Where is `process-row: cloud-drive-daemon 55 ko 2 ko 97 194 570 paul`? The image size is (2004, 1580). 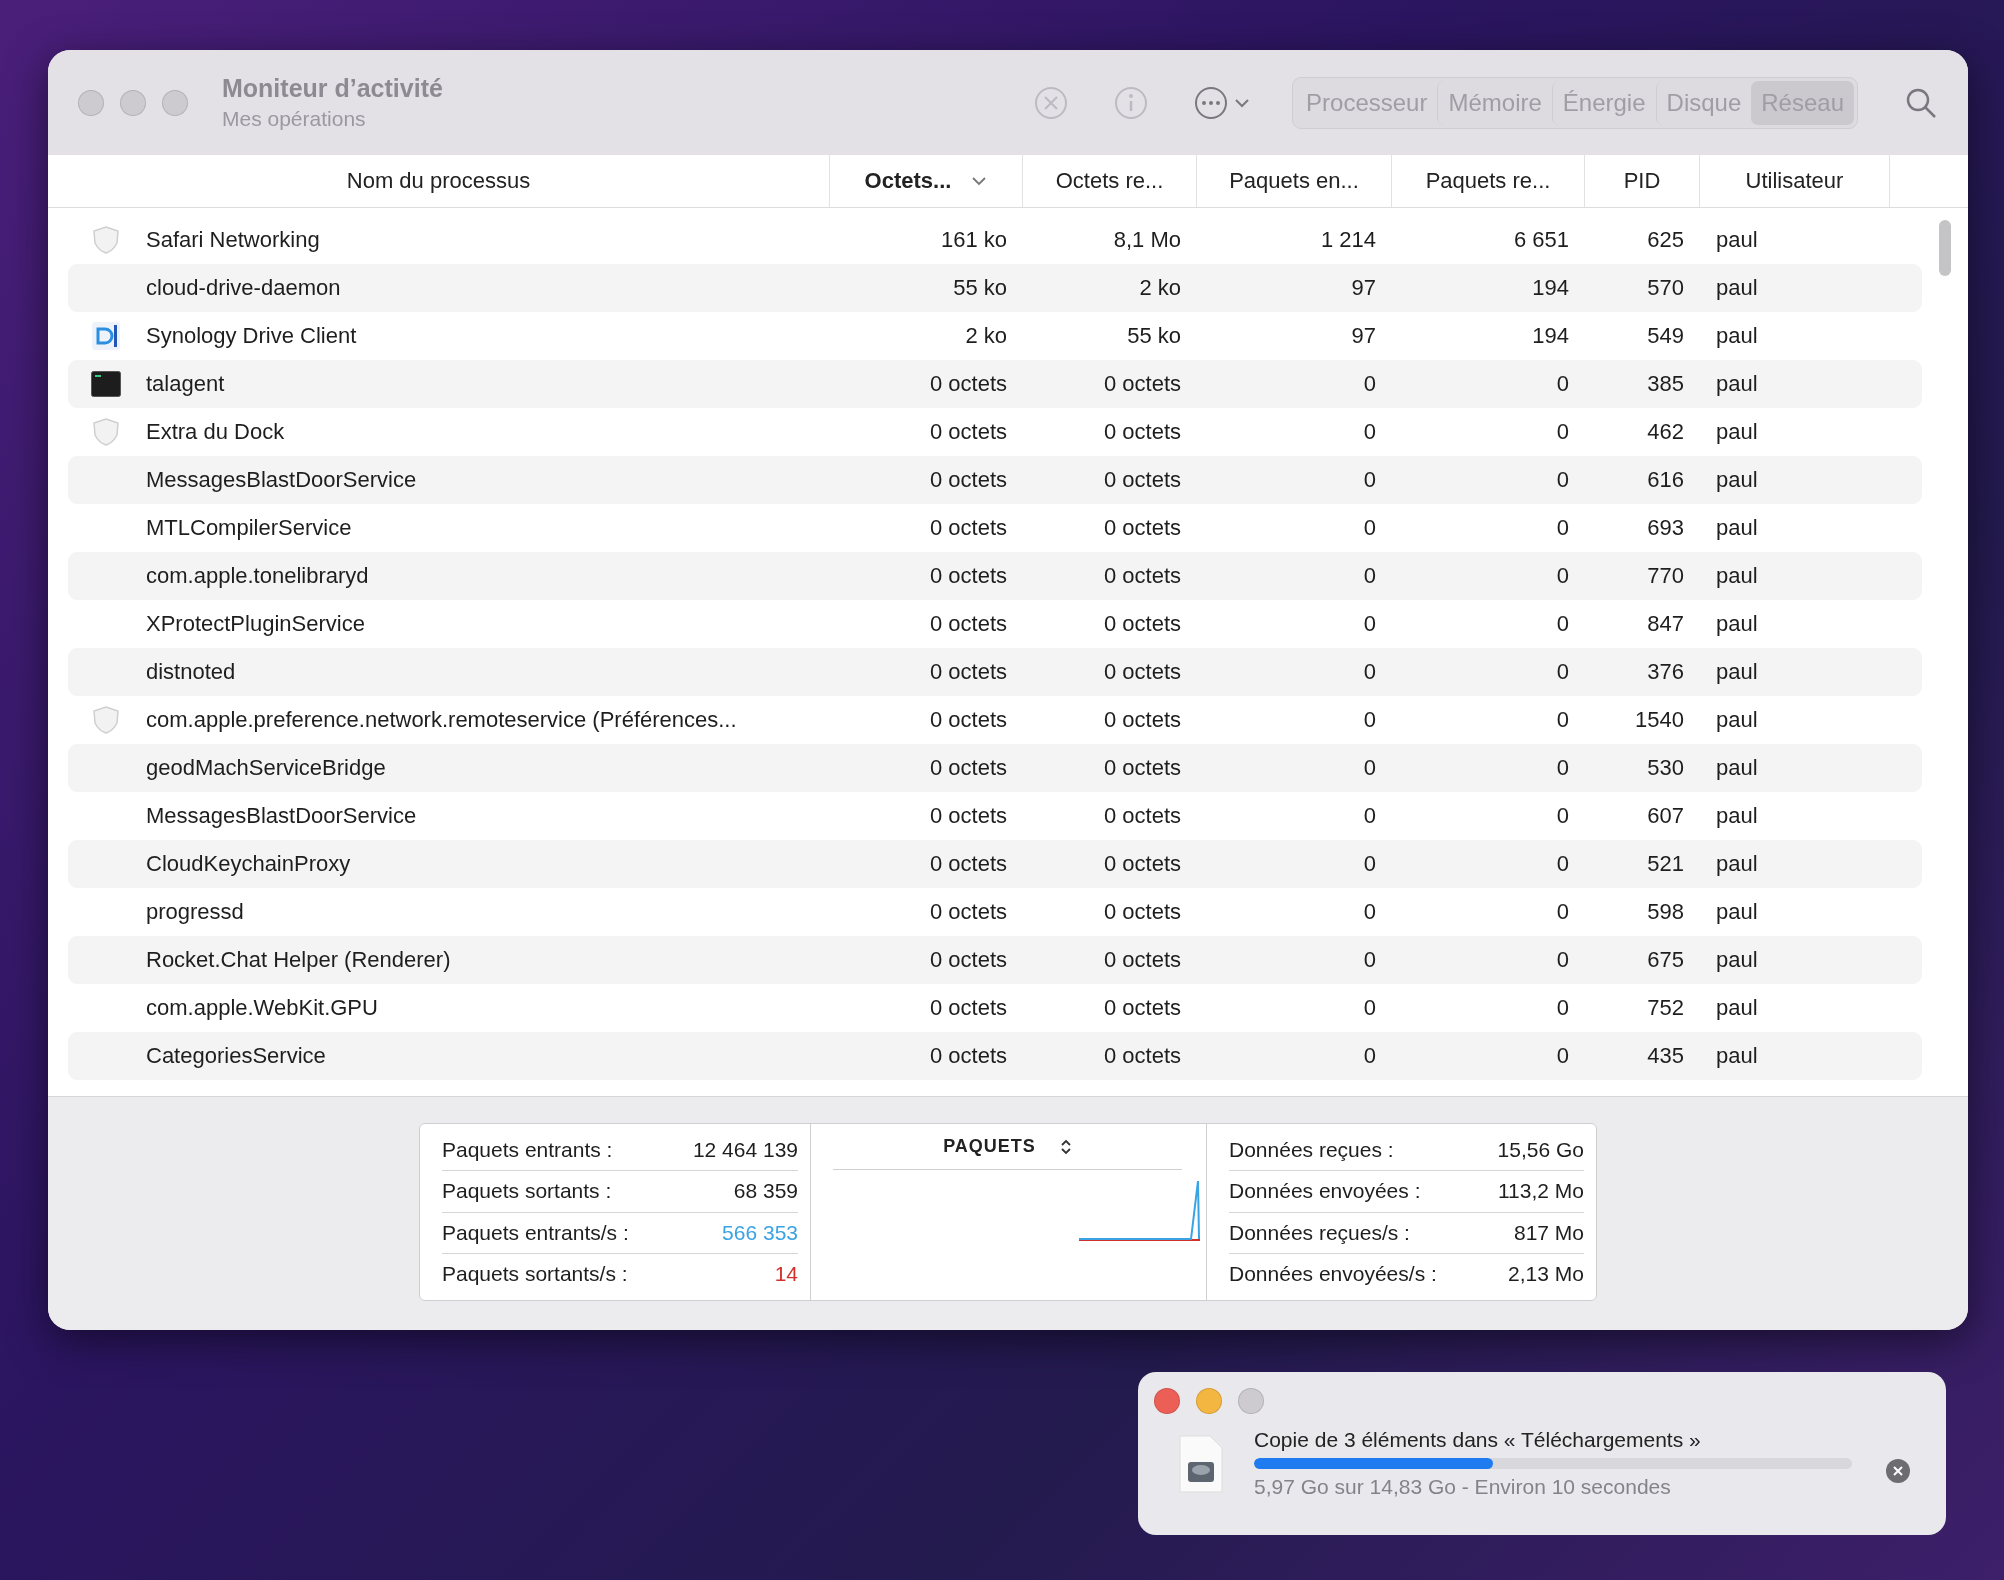
process-row: cloud-drive-daemon 55 ko 2 ko 97 194 570 paul is located at coordinates (995, 288).